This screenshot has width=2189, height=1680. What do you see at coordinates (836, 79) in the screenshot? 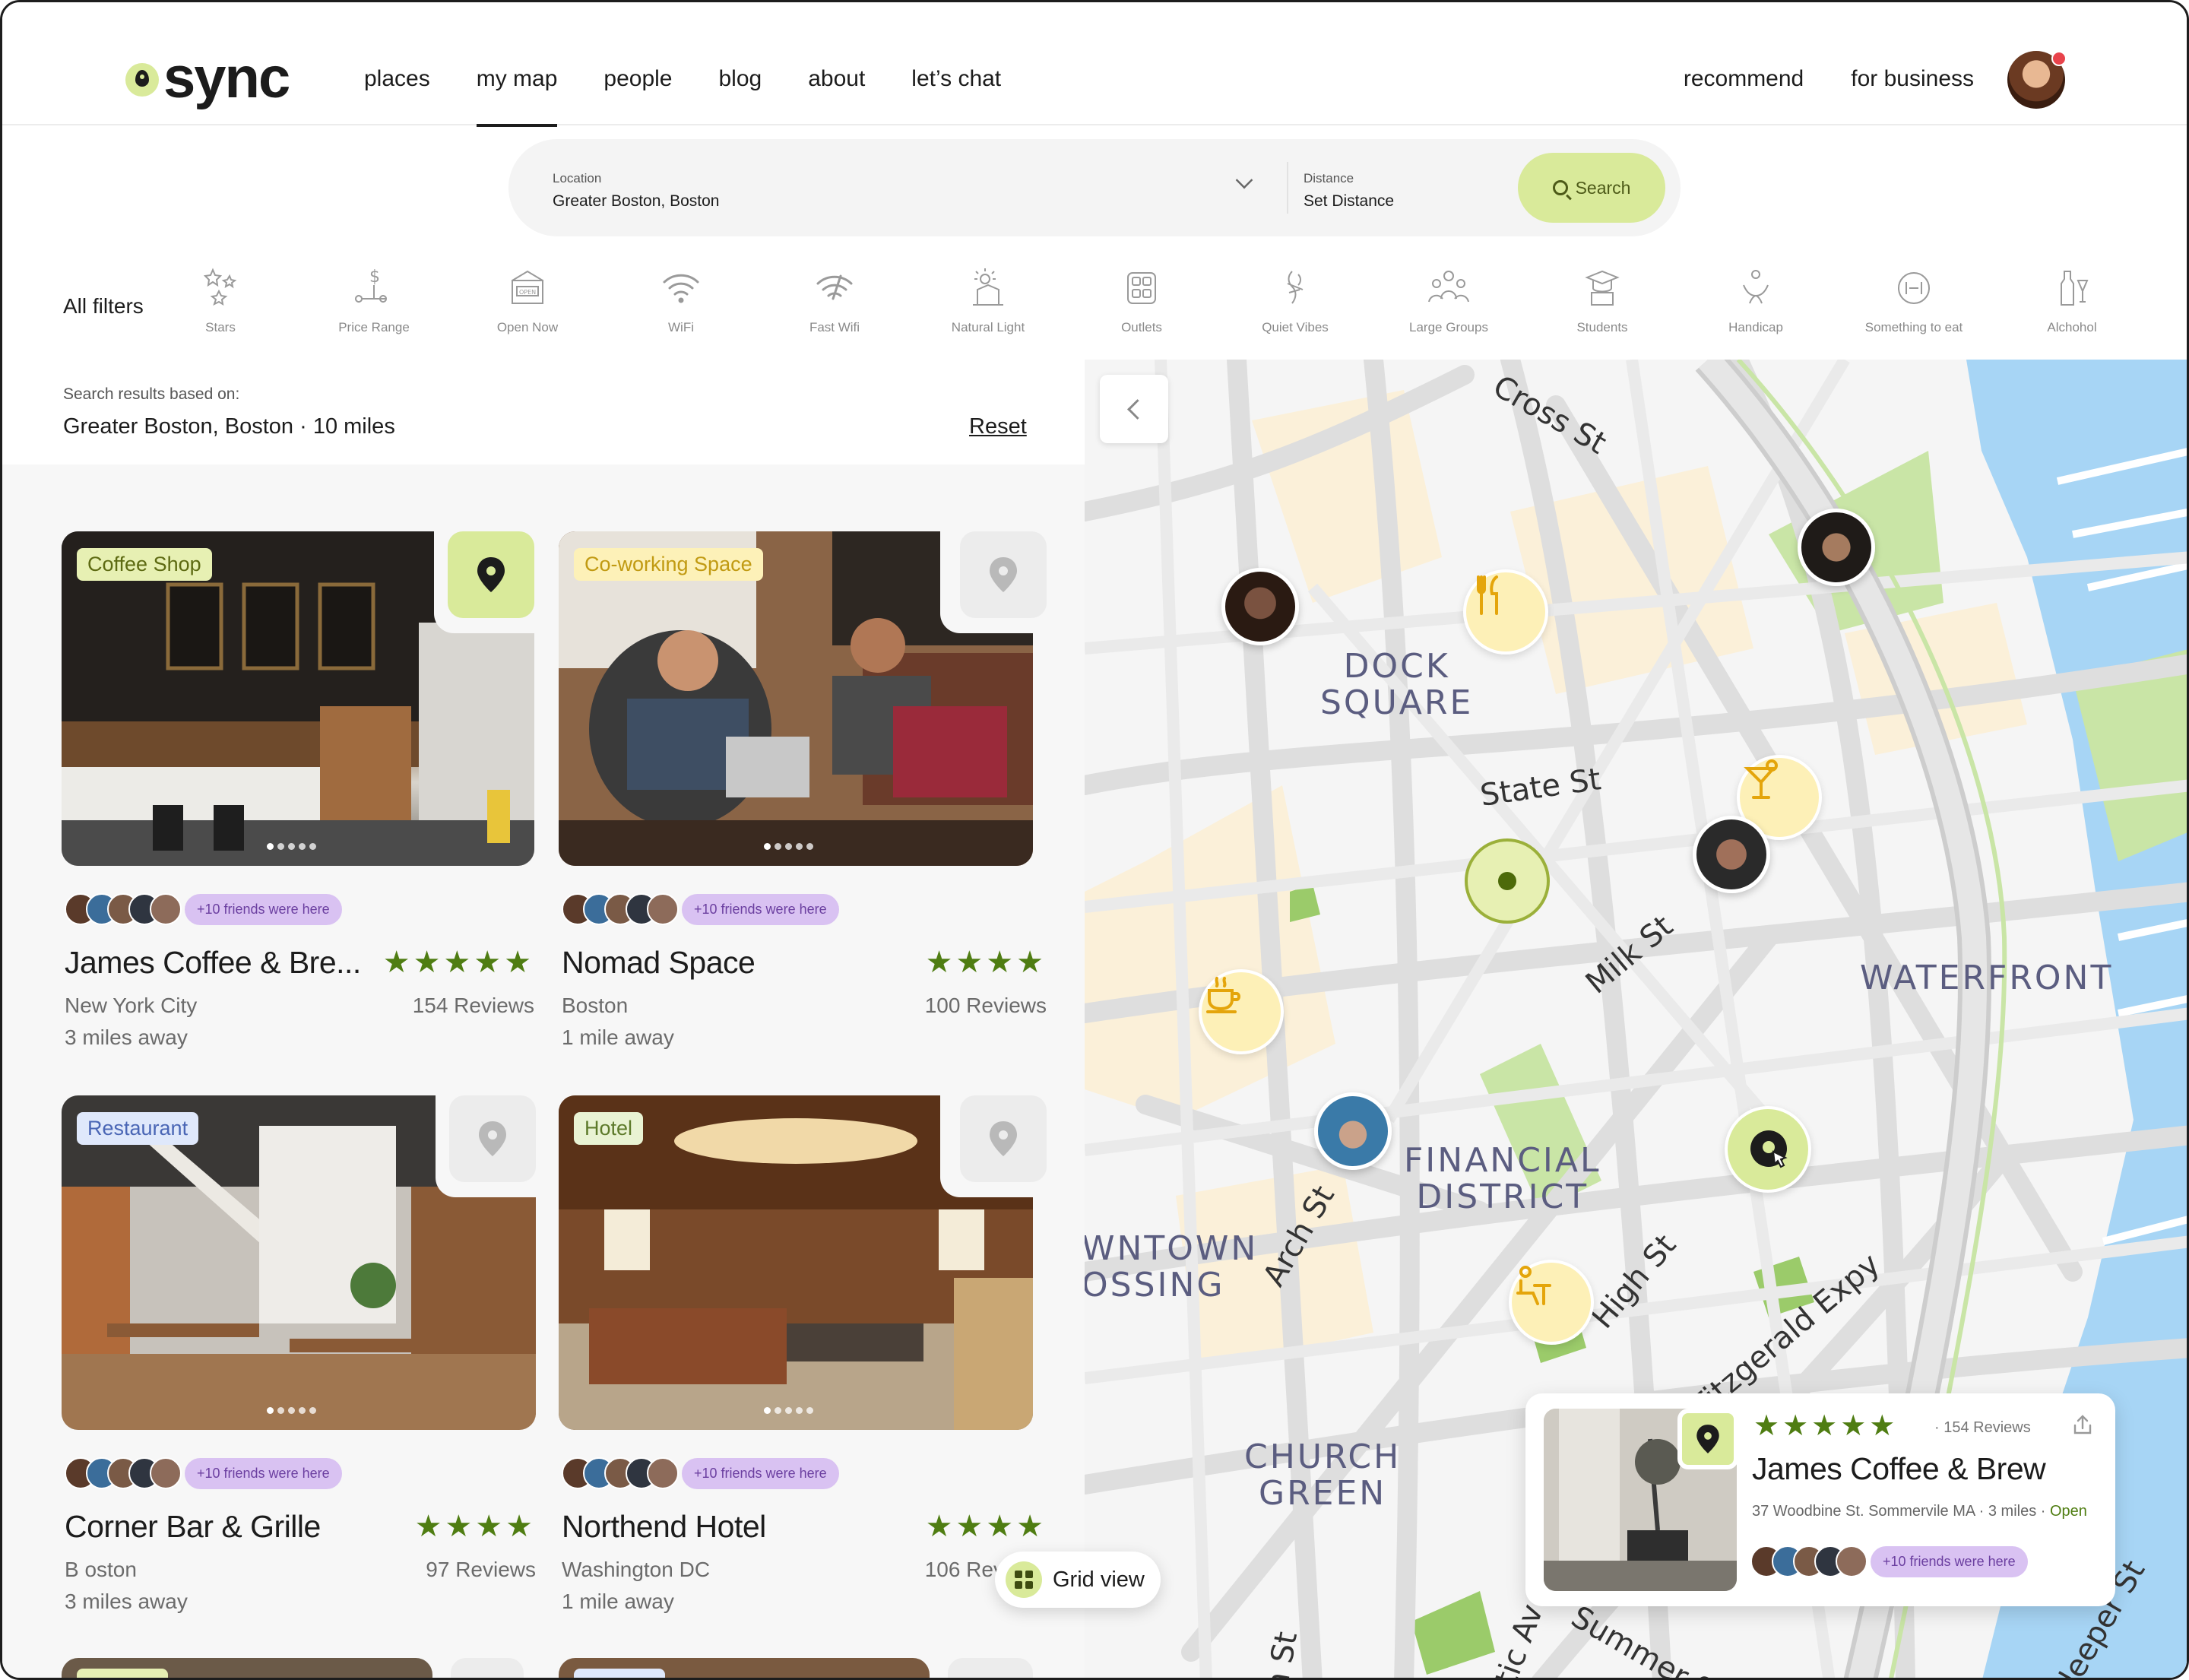
I see `nav-about: about` at bounding box center [836, 79].